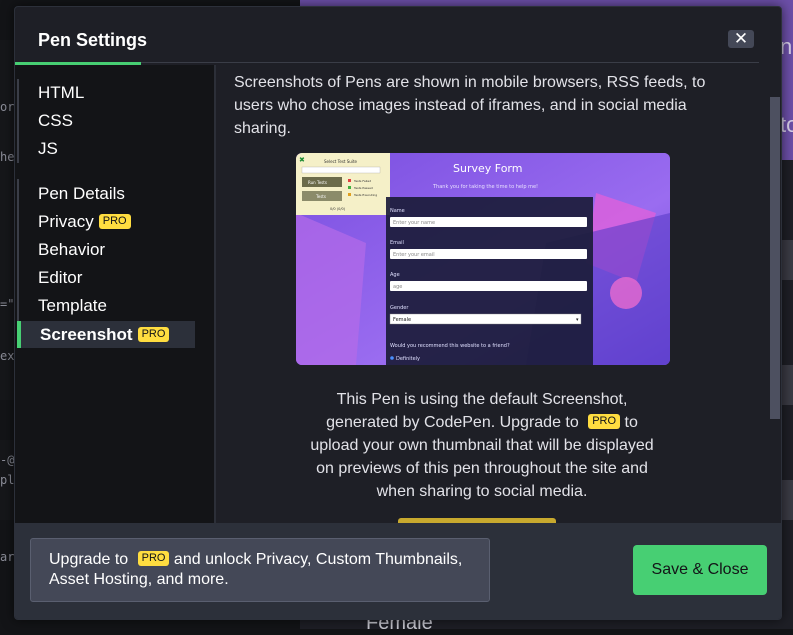 Image resolution: width=793 pixels, height=635 pixels. What do you see at coordinates (7, 480) in the screenshot?
I see `background-code: pl` at bounding box center [7, 480].